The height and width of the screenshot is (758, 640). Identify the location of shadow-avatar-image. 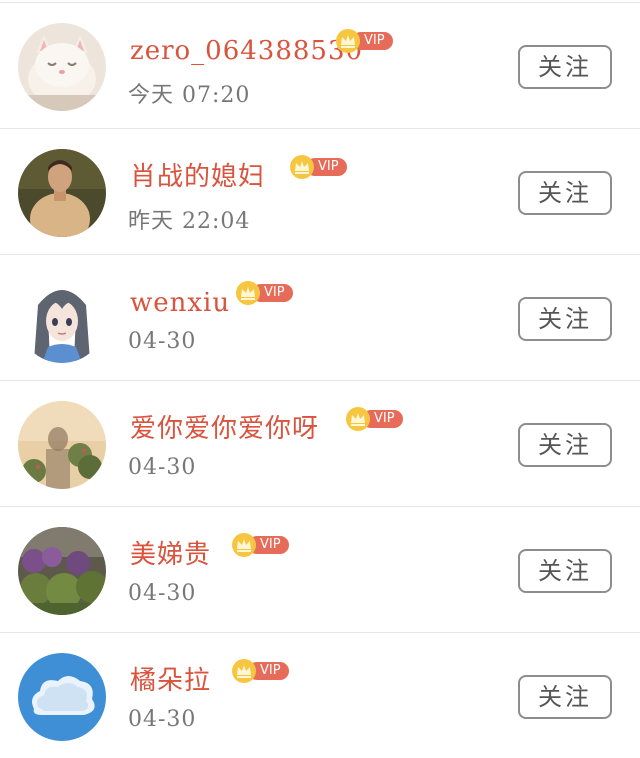
(62, 445).